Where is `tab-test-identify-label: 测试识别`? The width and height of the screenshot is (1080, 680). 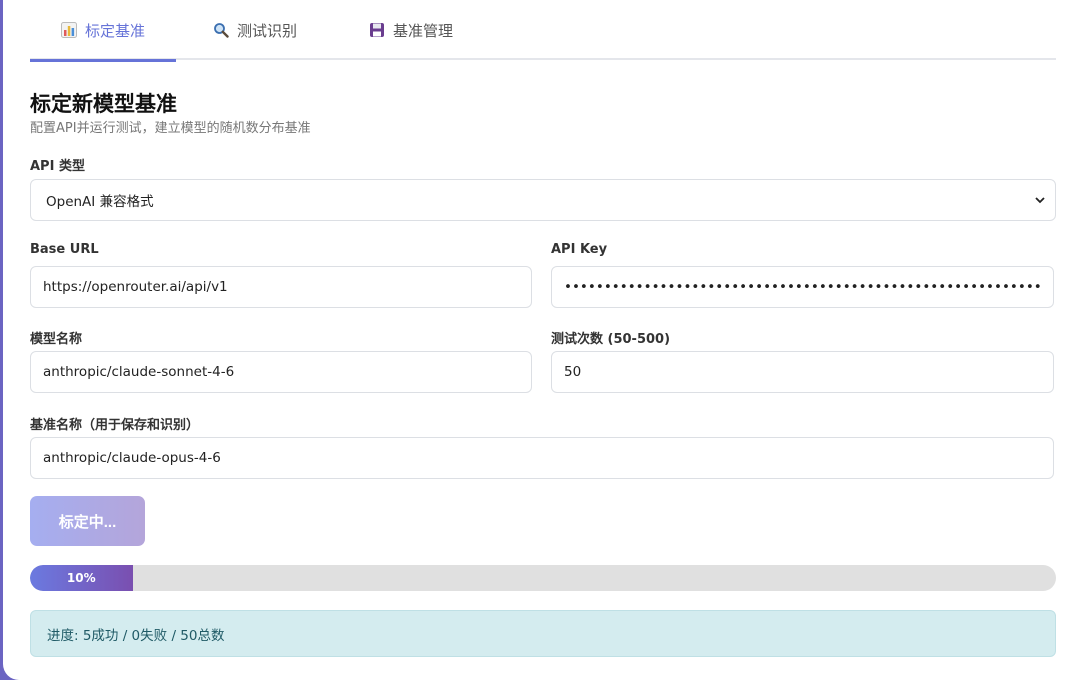
tab-test-identify-label: 测试识别 is located at coordinates (266, 30).